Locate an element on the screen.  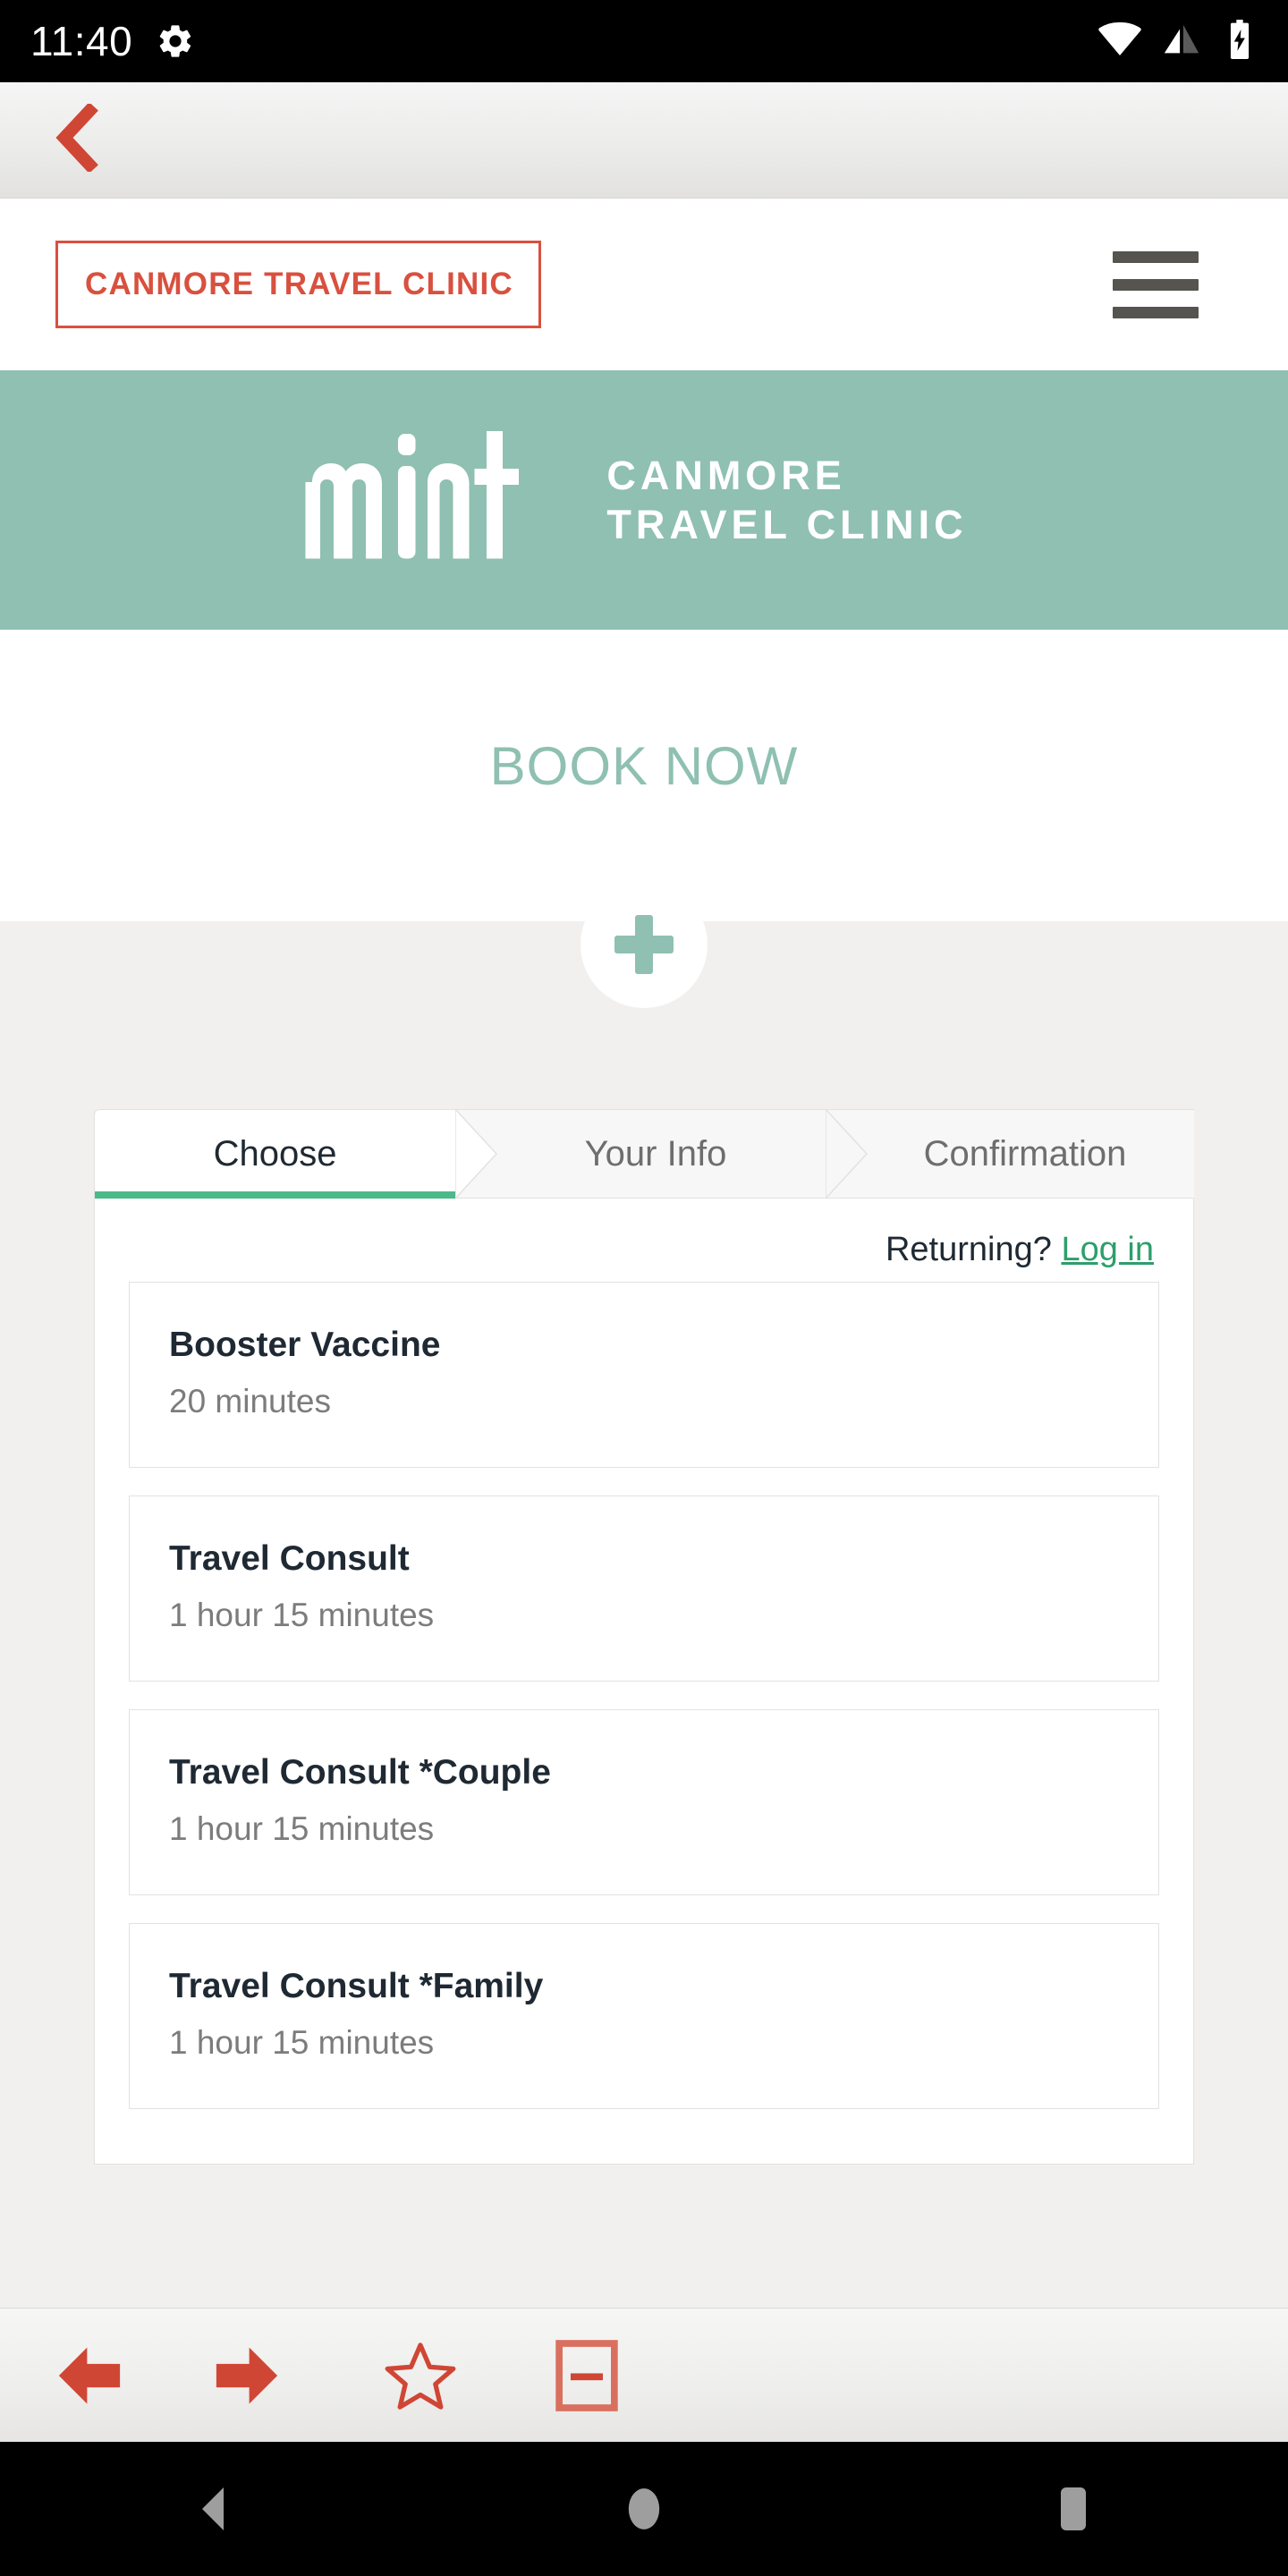
tab-your-info-label: Your Info is located at coordinates (655, 1153).